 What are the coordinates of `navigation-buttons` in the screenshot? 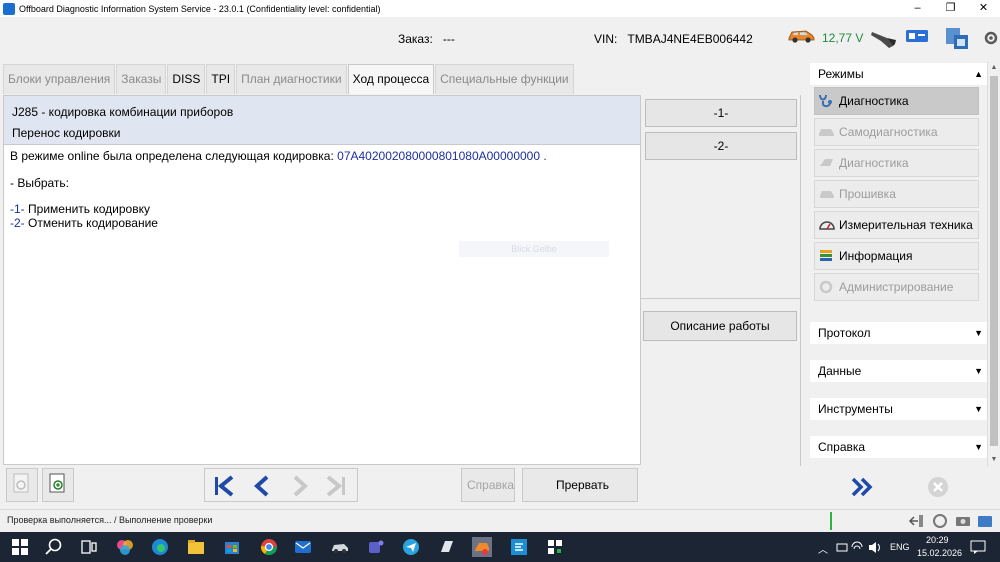 It's located at (281, 485).